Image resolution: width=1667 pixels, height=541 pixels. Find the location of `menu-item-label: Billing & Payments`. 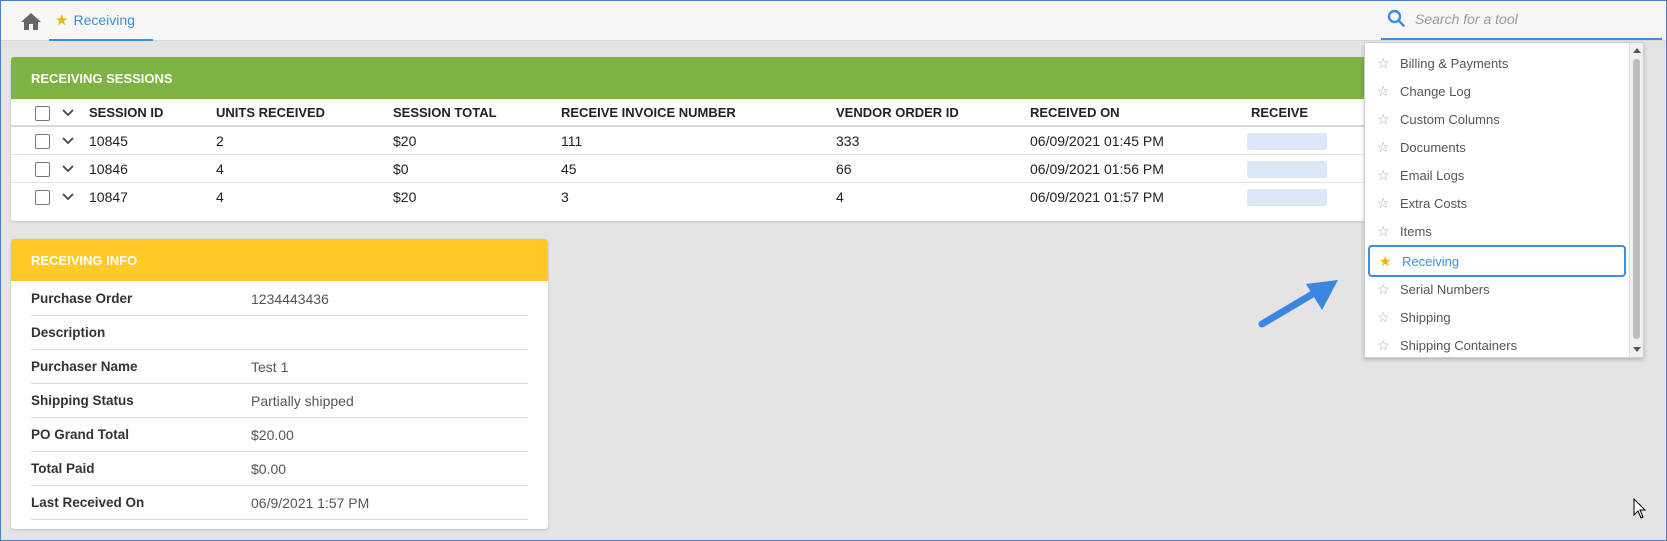

menu-item-label: Billing & Payments is located at coordinates (1454, 63).